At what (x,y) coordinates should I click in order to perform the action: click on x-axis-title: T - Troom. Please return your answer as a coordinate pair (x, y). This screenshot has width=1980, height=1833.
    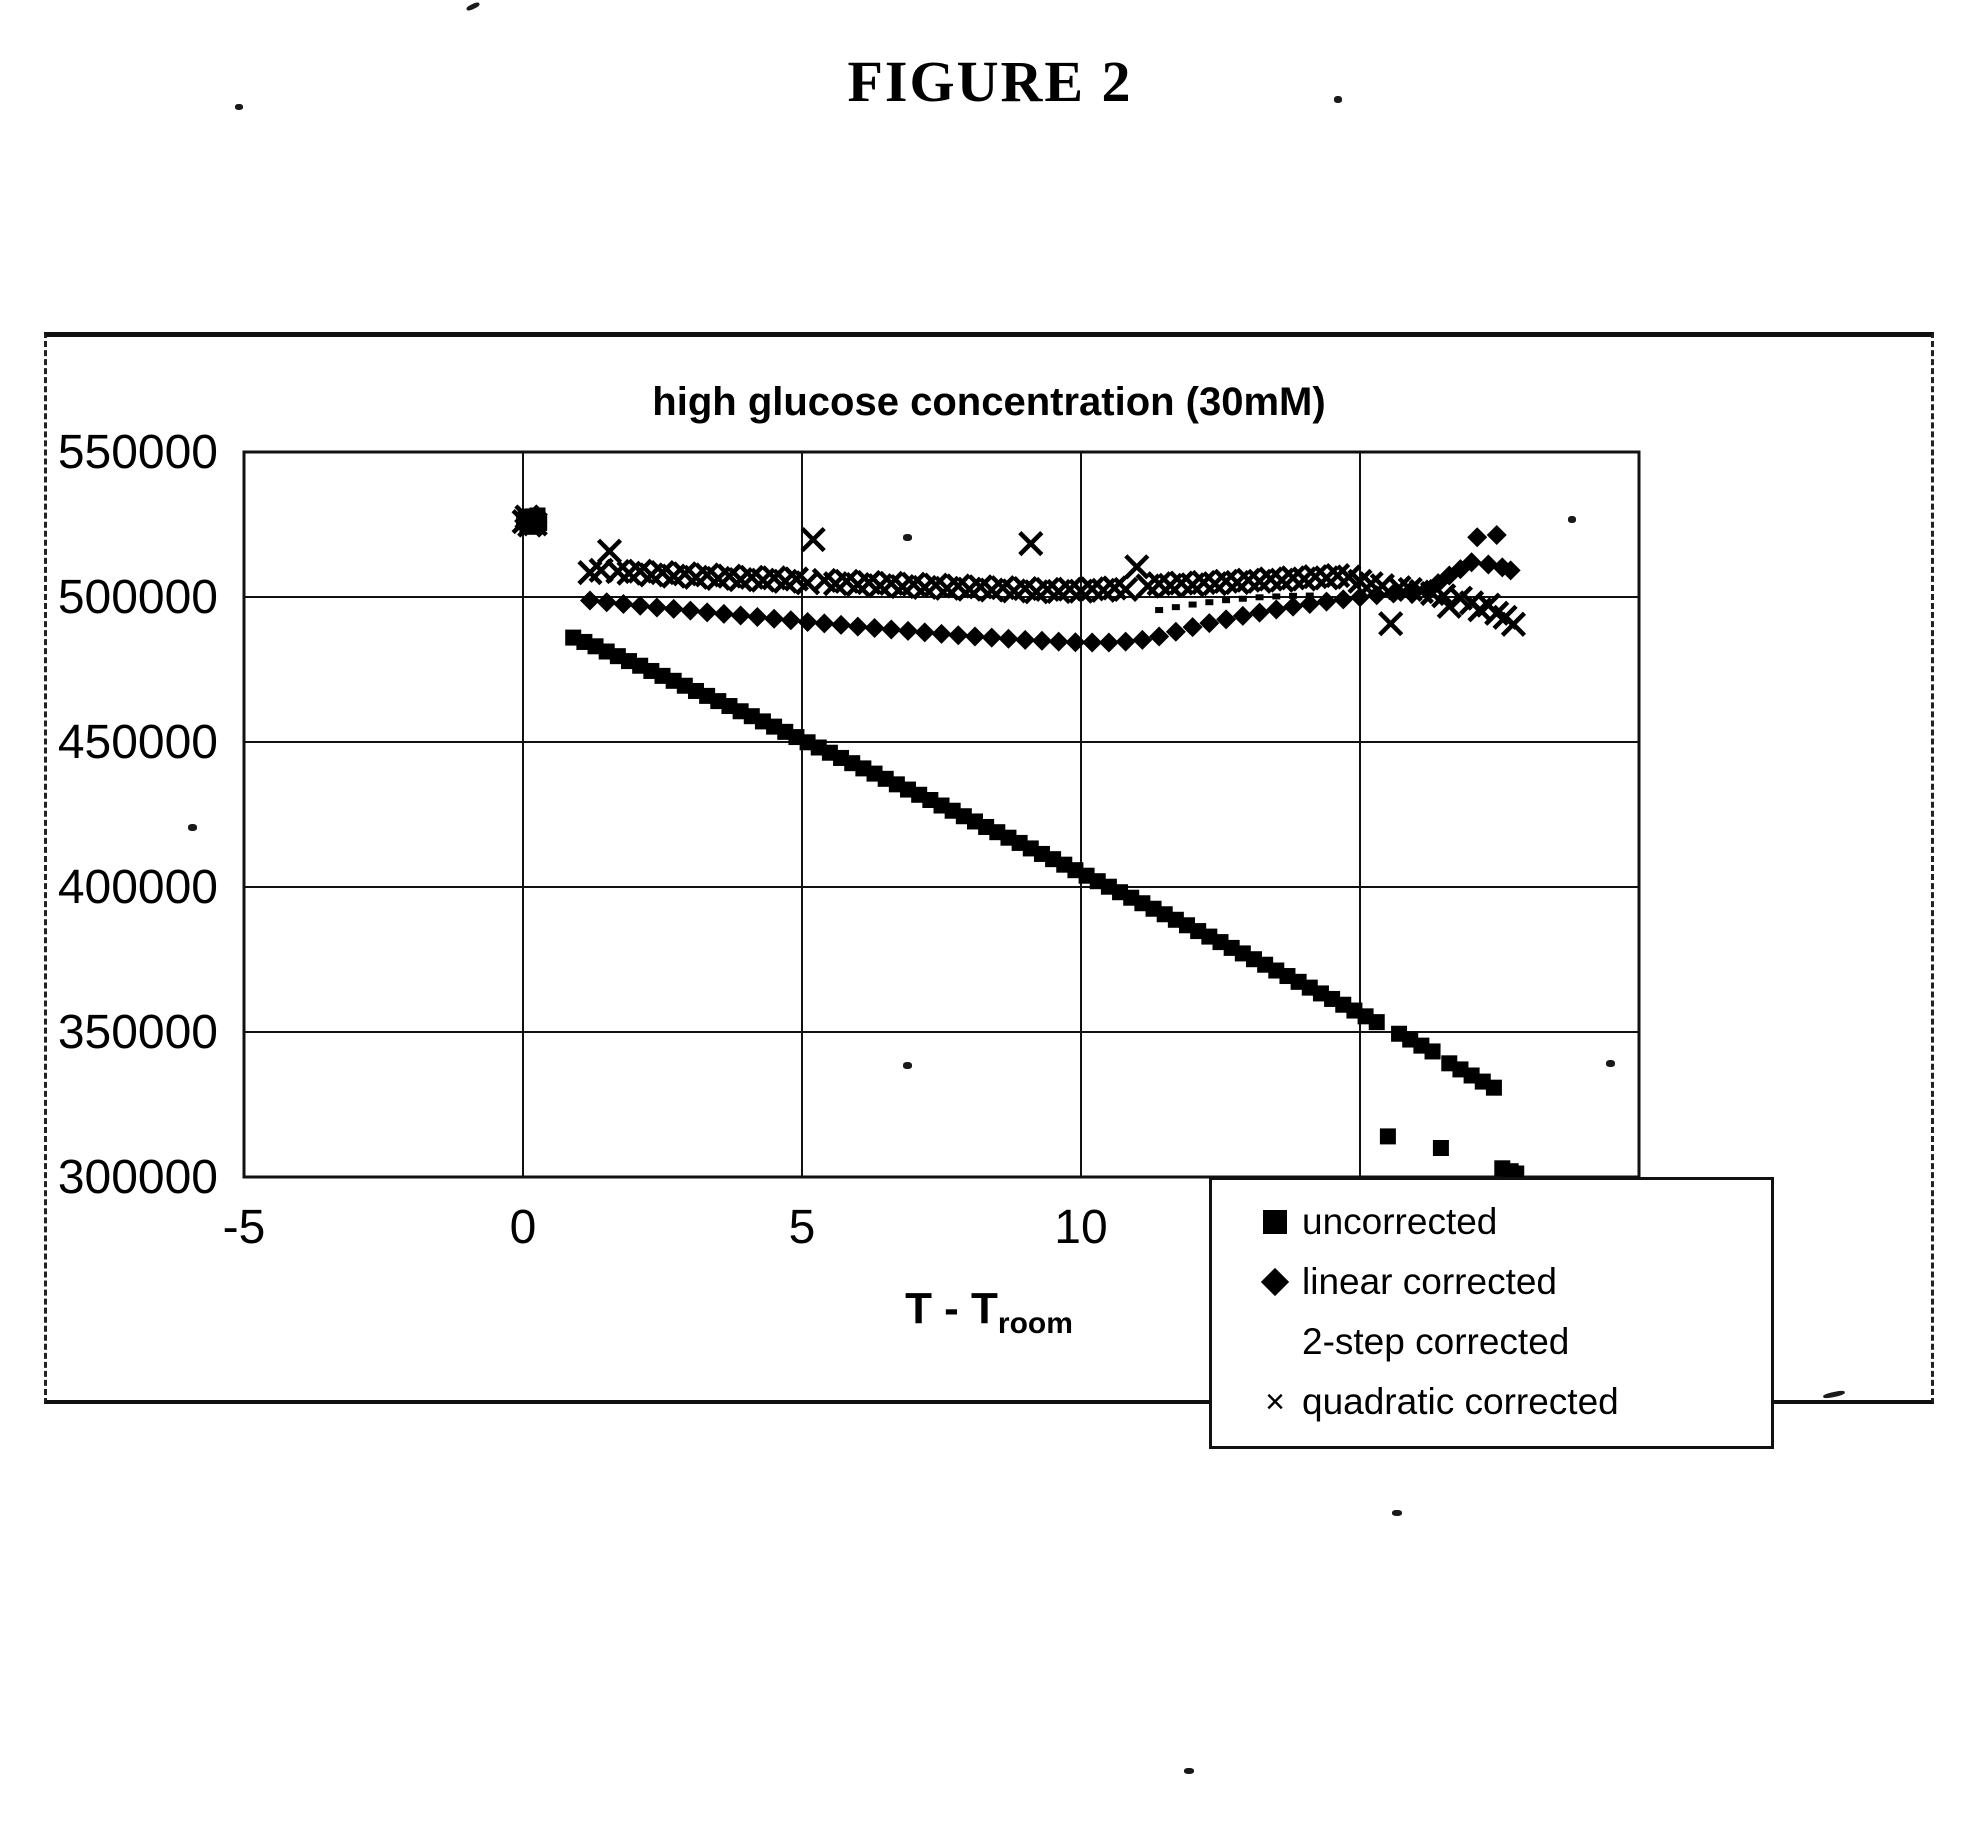
    Looking at the image, I should click on (989, 1312).